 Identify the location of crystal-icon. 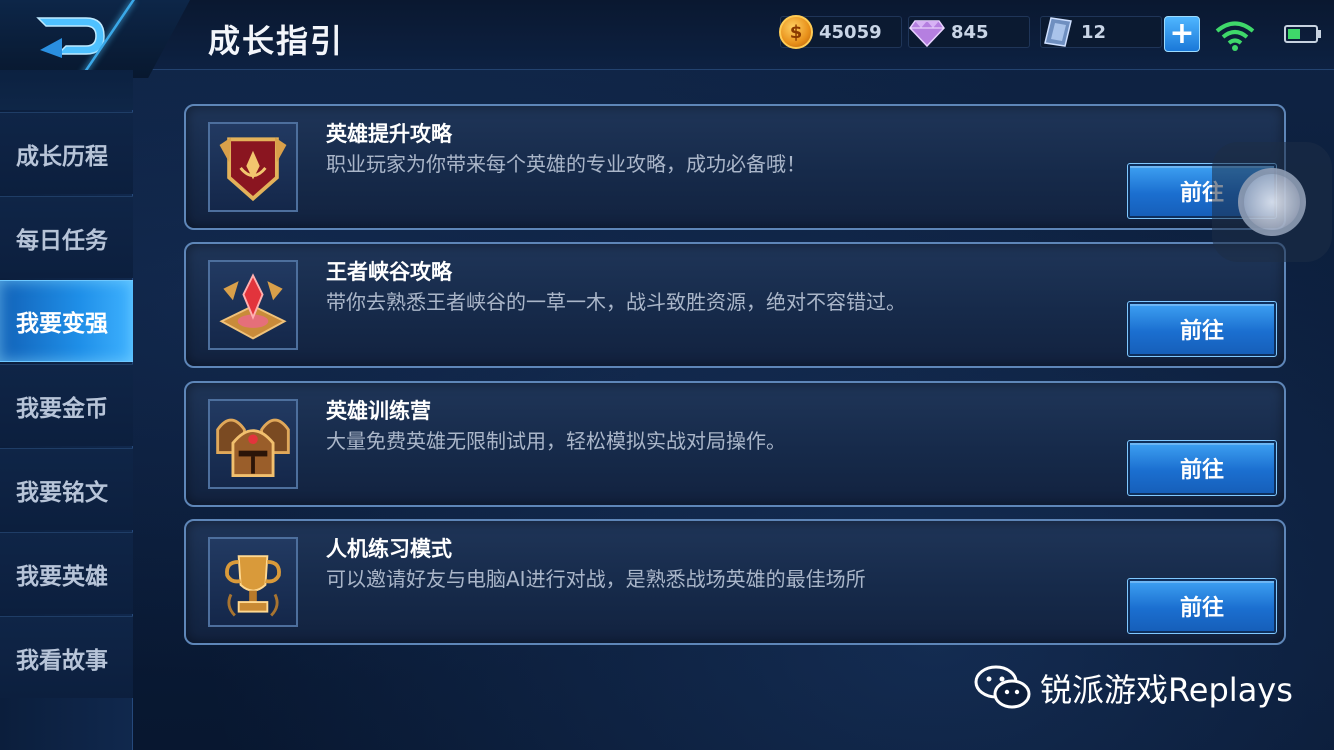
(253, 306).